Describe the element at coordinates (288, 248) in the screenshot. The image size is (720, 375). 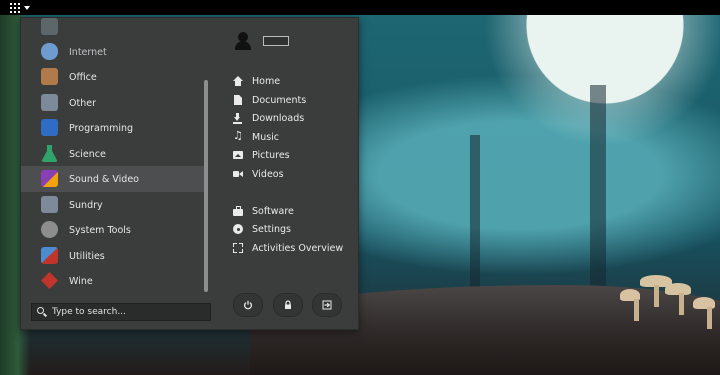
I see `system-activities-overview: Activities Overview` at that location.